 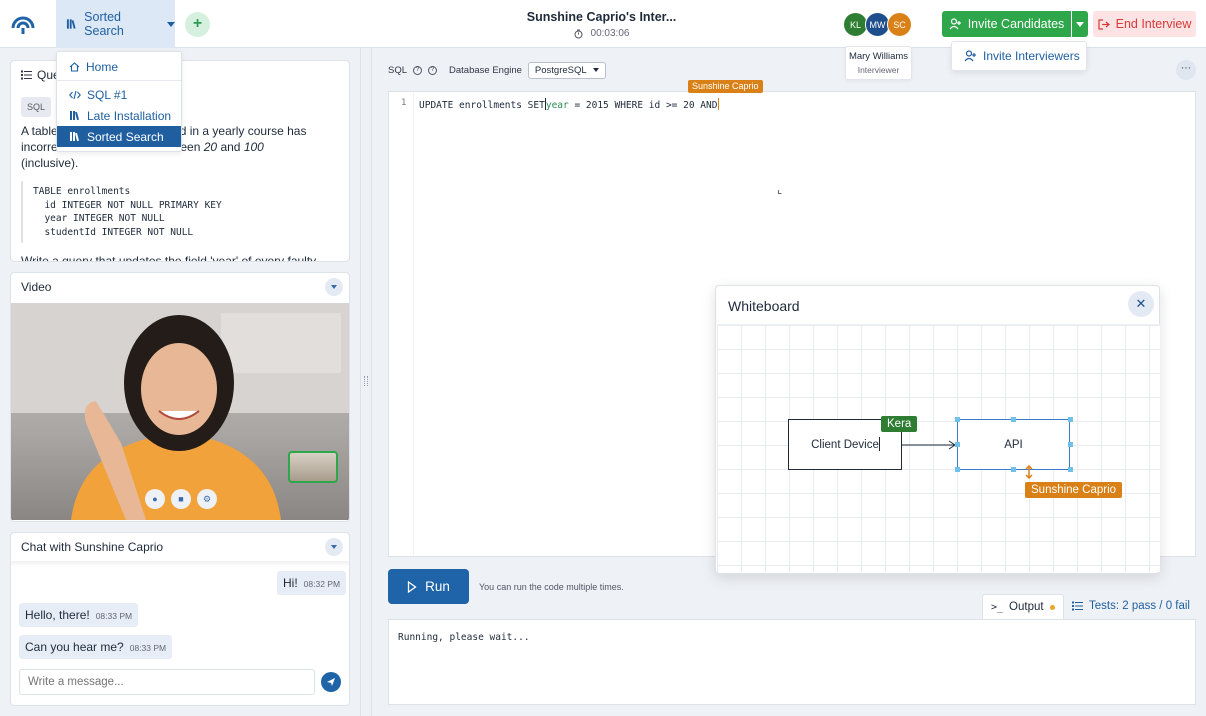 I want to click on chat-message-time: 08:32 PM, so click(x=322, y=584).